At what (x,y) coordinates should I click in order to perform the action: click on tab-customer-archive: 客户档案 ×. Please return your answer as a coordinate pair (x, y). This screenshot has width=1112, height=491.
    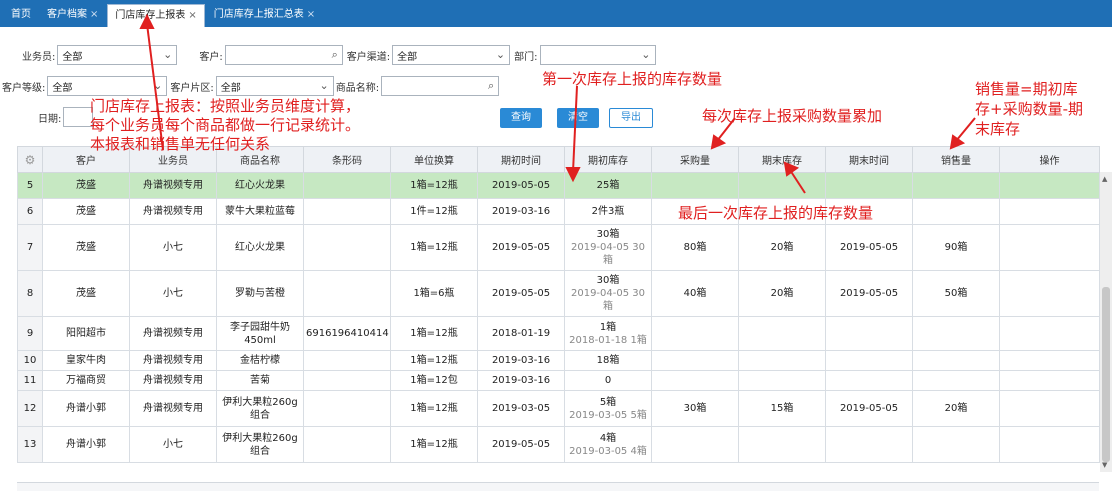
    Looking at the image, I should click on (72, 15).